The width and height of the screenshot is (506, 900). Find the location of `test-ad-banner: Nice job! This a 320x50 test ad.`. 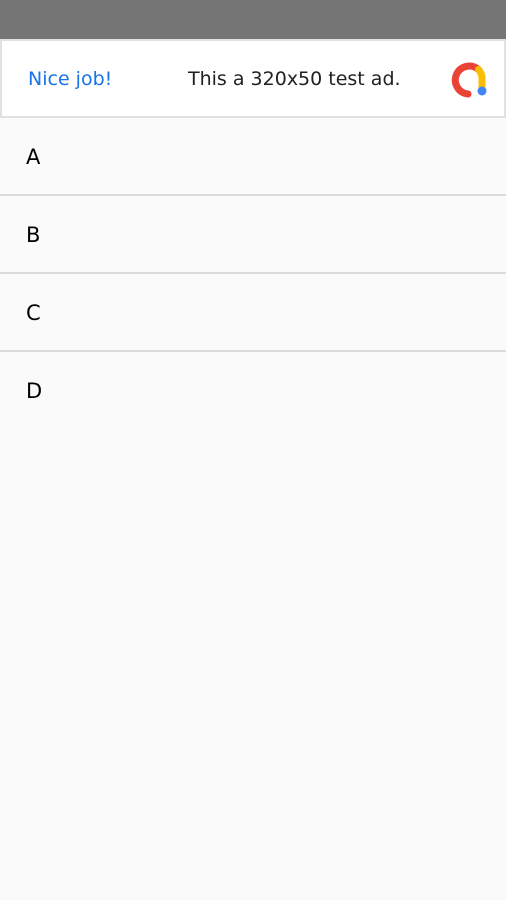

test-ad-banner: Nice job! This a 320x50 test ad. is located at coordinates (253, 78).